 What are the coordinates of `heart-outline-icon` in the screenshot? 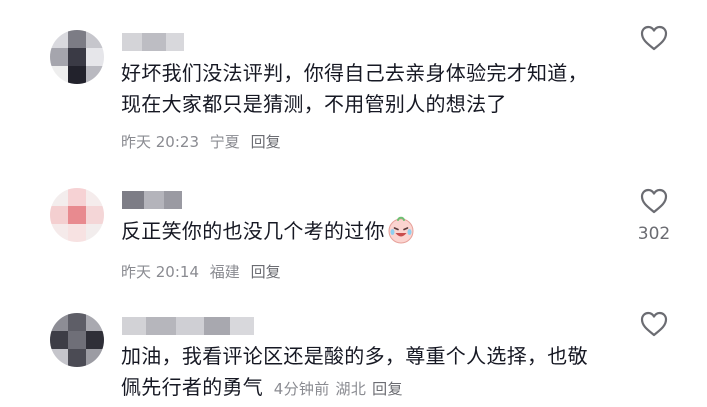 It's located at (654, 324).